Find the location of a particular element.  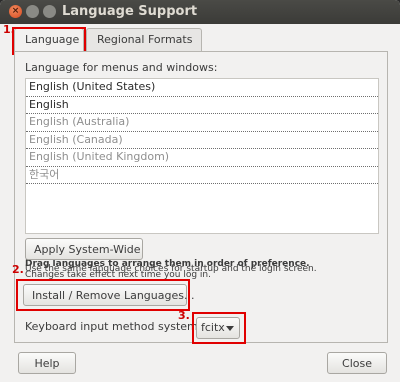

list-item: English (United Kingdom) is located at coordinates (202, 158).